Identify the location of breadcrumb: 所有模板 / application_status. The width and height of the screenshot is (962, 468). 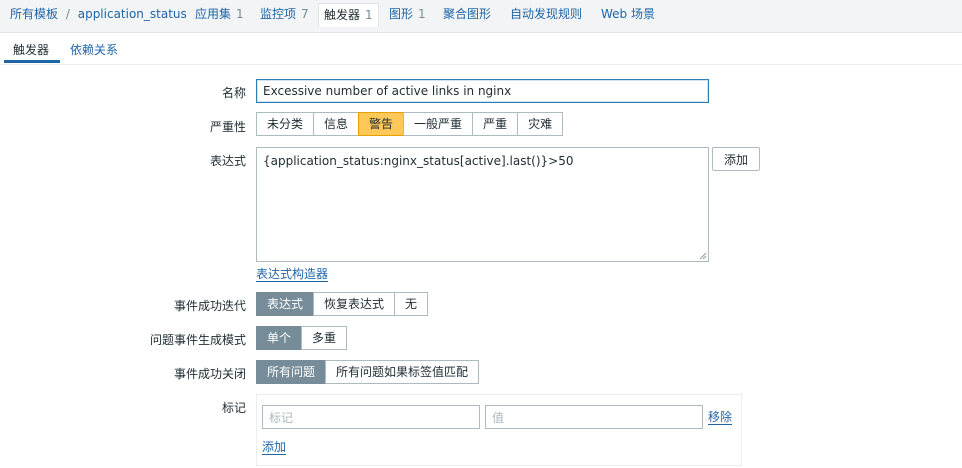
(98, 14).